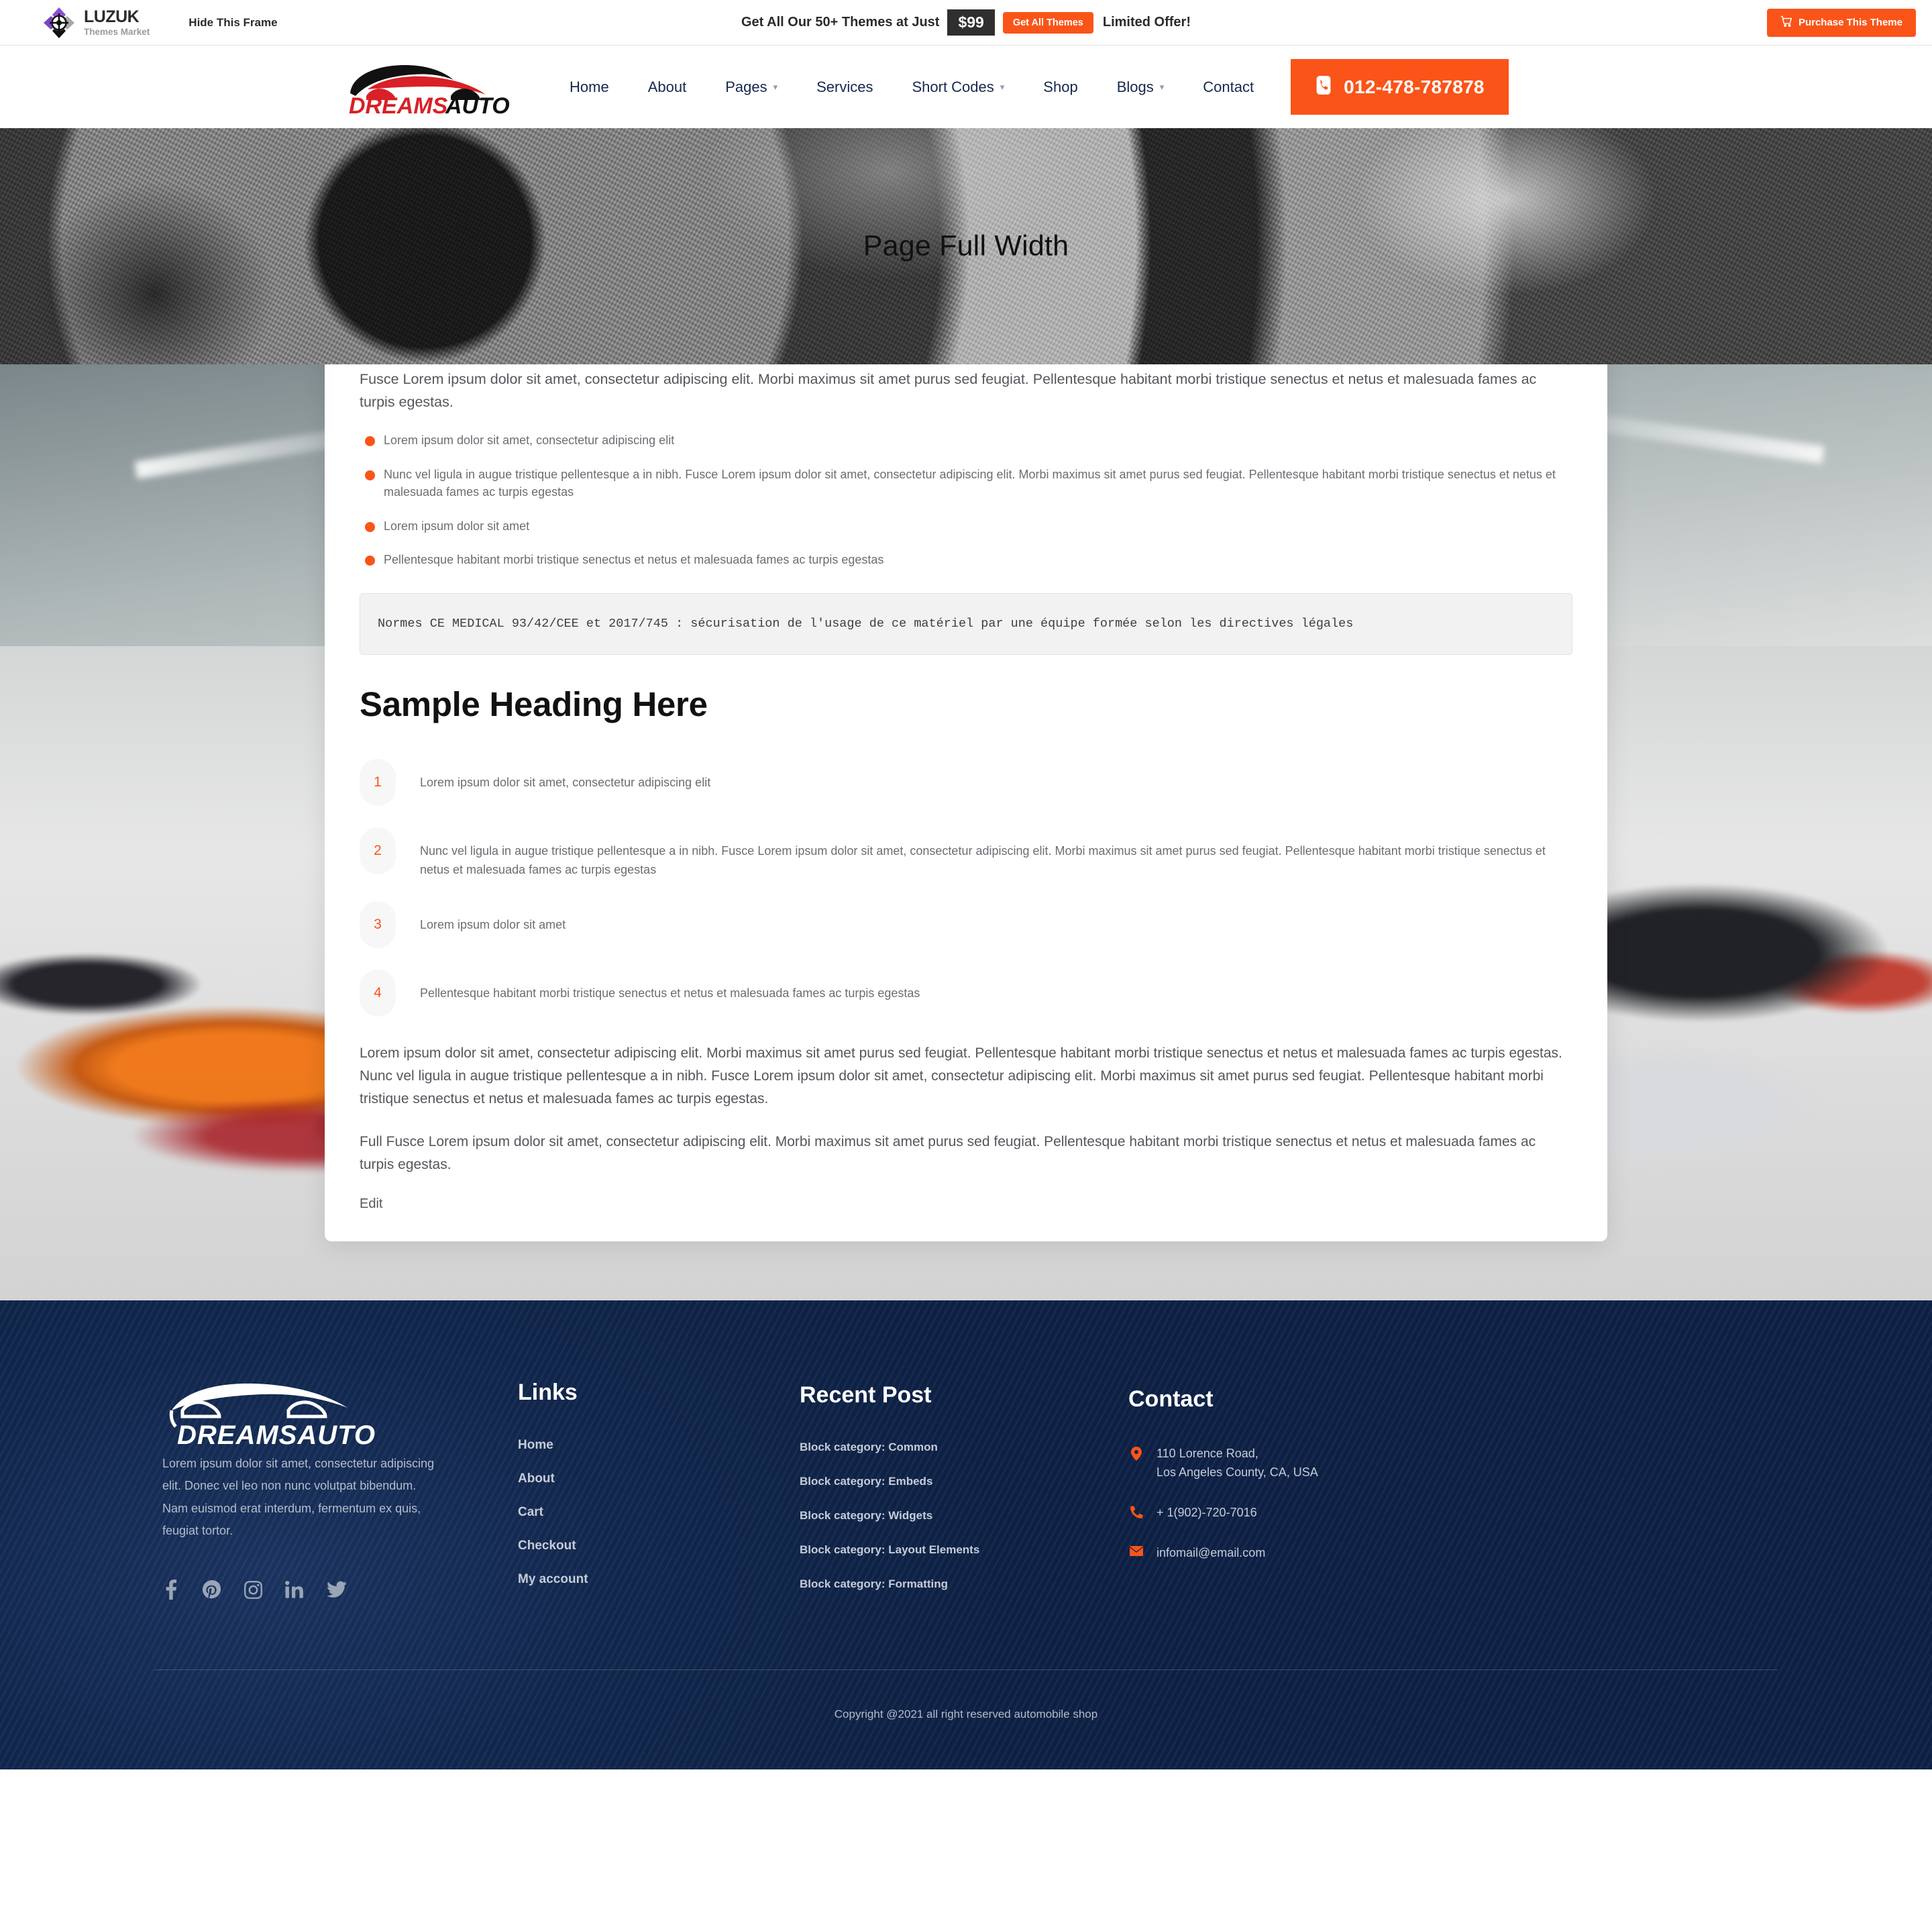 The image size is (1932, 1909). I want to click on list-number-badge: 3, so click(378, 925).